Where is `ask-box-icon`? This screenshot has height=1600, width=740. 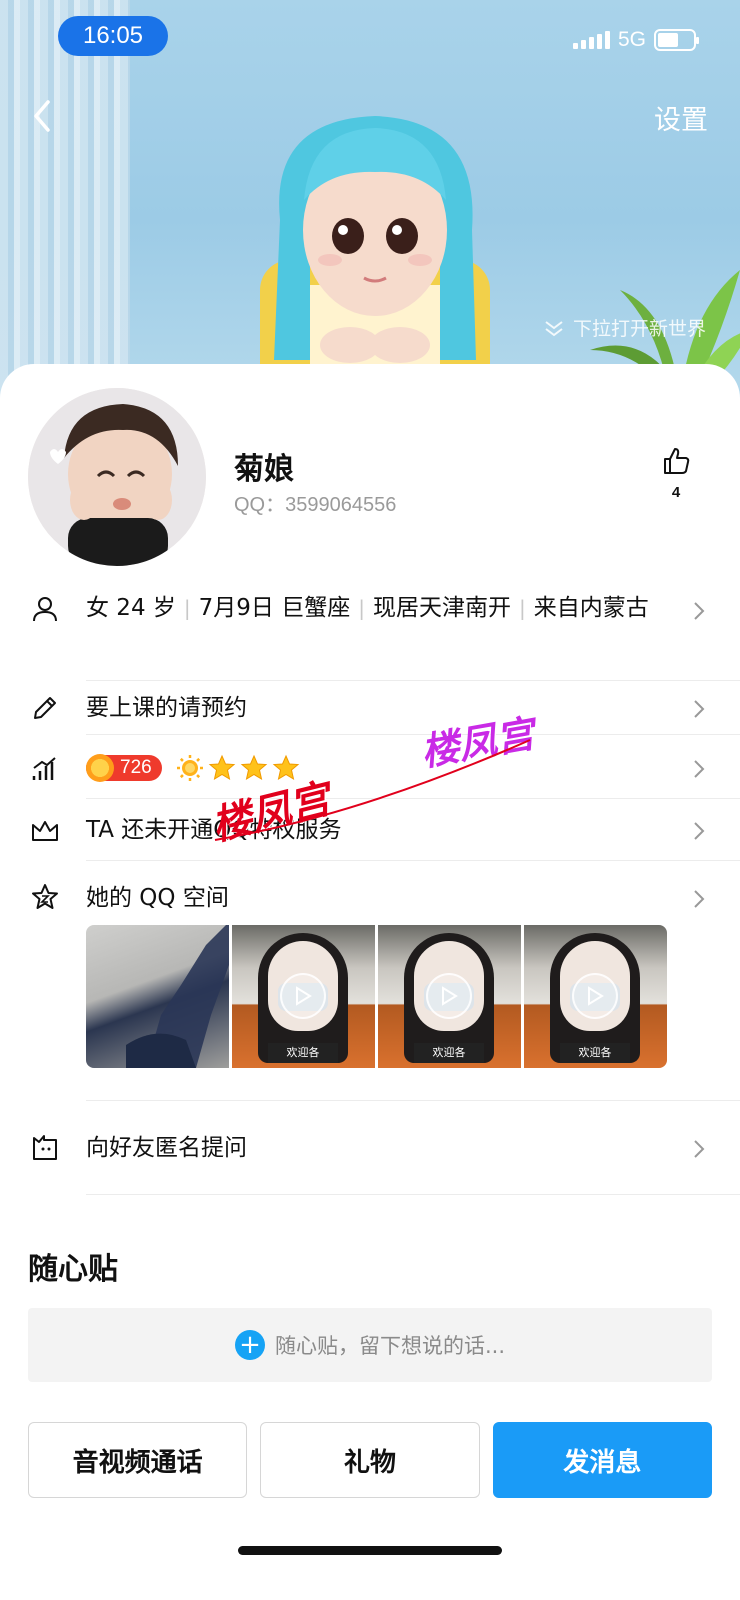
ask-box-icon is located at coordinates (45, 1147).